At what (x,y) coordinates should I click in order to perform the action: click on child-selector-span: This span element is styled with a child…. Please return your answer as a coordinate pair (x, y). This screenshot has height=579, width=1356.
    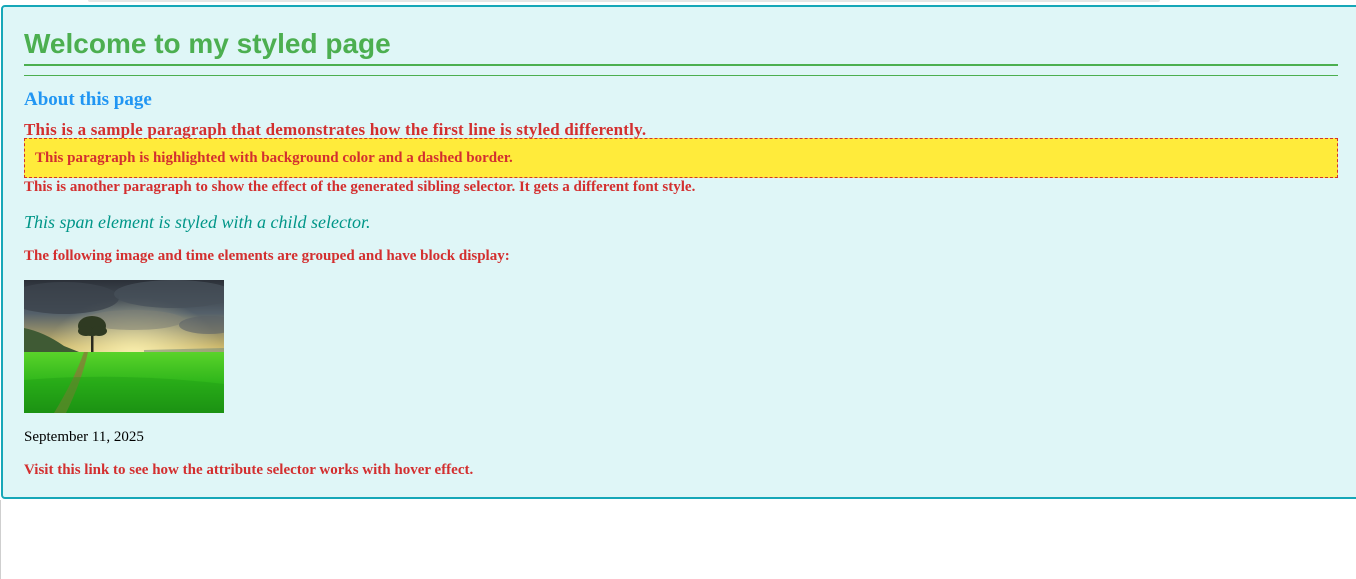
    Looking at the image, I should click on (197, 222).